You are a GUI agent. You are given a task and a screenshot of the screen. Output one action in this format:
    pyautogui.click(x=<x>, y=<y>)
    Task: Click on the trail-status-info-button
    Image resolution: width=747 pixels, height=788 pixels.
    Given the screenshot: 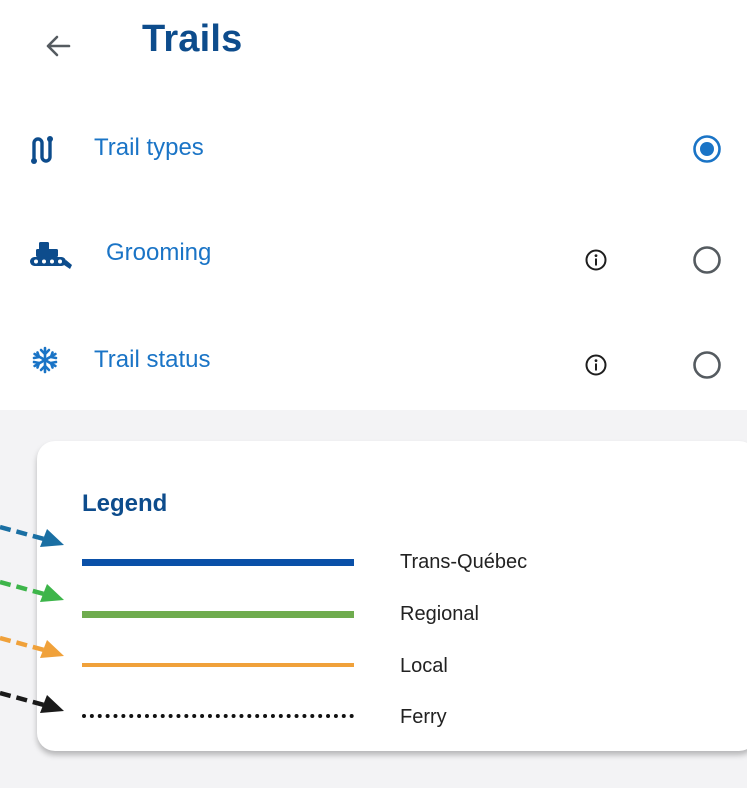 What is the action you would take?
    pyautogui.click(x=596, y=365)
    